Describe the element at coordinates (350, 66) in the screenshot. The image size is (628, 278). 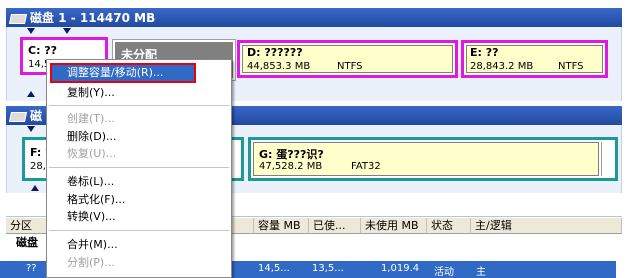
I see `partition-d-fs: NTFS` at that location.